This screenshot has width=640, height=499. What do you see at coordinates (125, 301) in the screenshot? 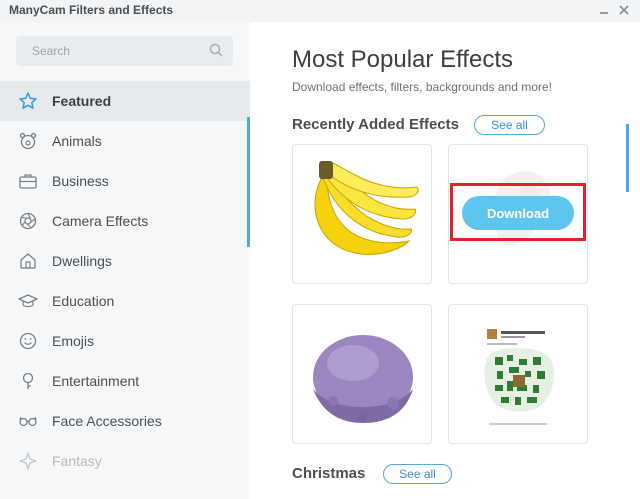
I see `sidebar-item-education: Education` at bounding box center [125, 301].